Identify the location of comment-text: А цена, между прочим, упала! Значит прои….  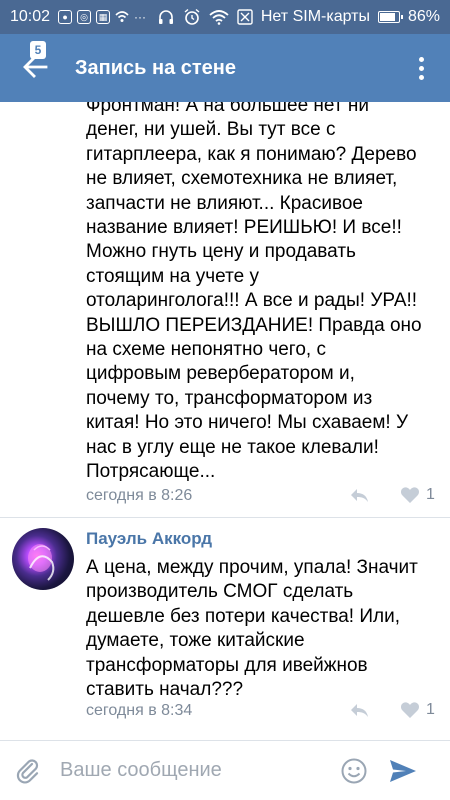
(252, 629).